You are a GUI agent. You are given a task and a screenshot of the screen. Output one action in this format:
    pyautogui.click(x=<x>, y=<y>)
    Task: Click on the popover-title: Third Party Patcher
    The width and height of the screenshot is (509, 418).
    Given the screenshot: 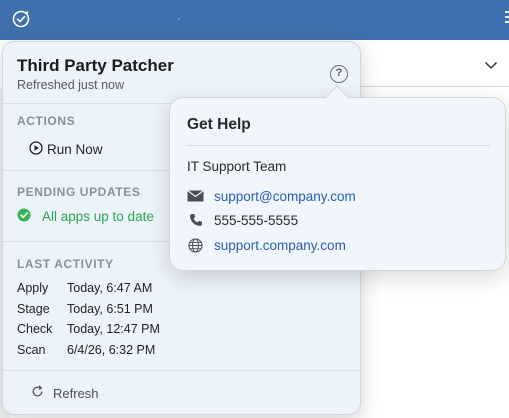 What is the action you would take?
    pyautogui.click(x=95, y=65)
    